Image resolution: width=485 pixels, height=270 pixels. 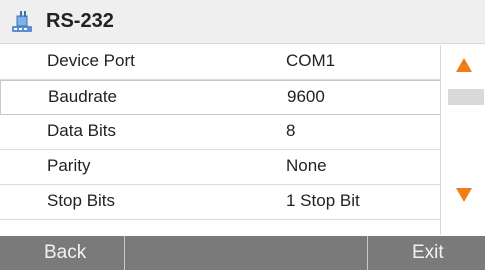 I want to click on footer-empty-slot, so click(x=247, y=253).